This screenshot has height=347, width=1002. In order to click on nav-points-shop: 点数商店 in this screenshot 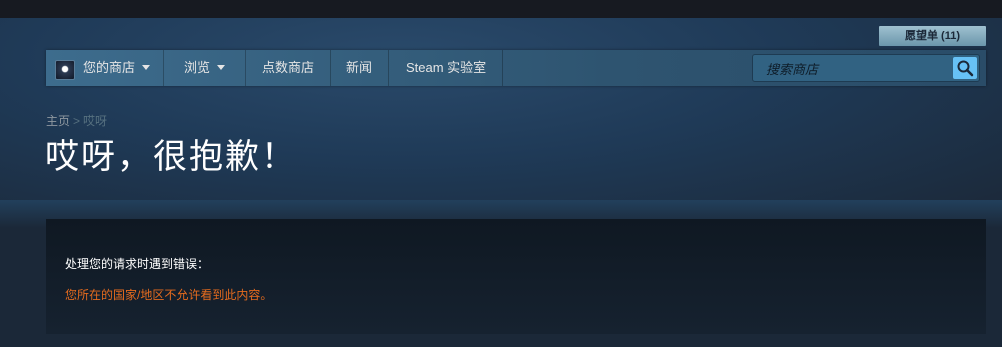, I will do `click(288, 68)`.